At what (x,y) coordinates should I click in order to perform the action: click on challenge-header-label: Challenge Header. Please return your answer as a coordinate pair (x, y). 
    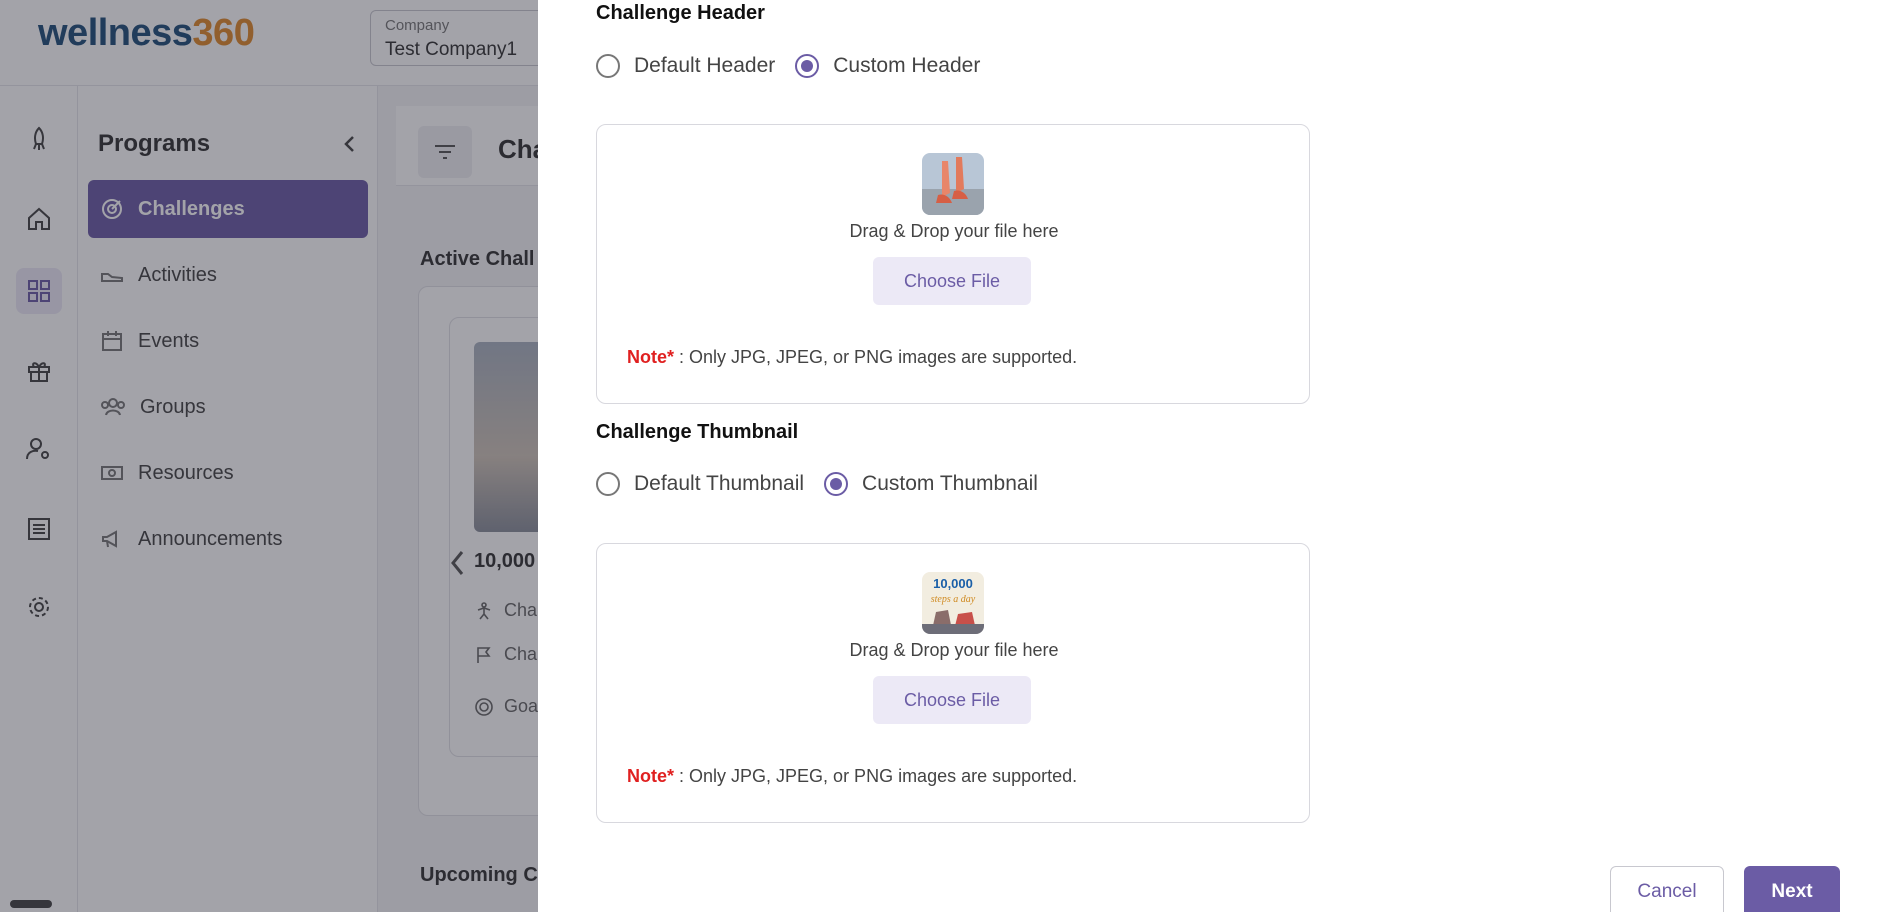
    Looking at the image, I should click on (680, 13).